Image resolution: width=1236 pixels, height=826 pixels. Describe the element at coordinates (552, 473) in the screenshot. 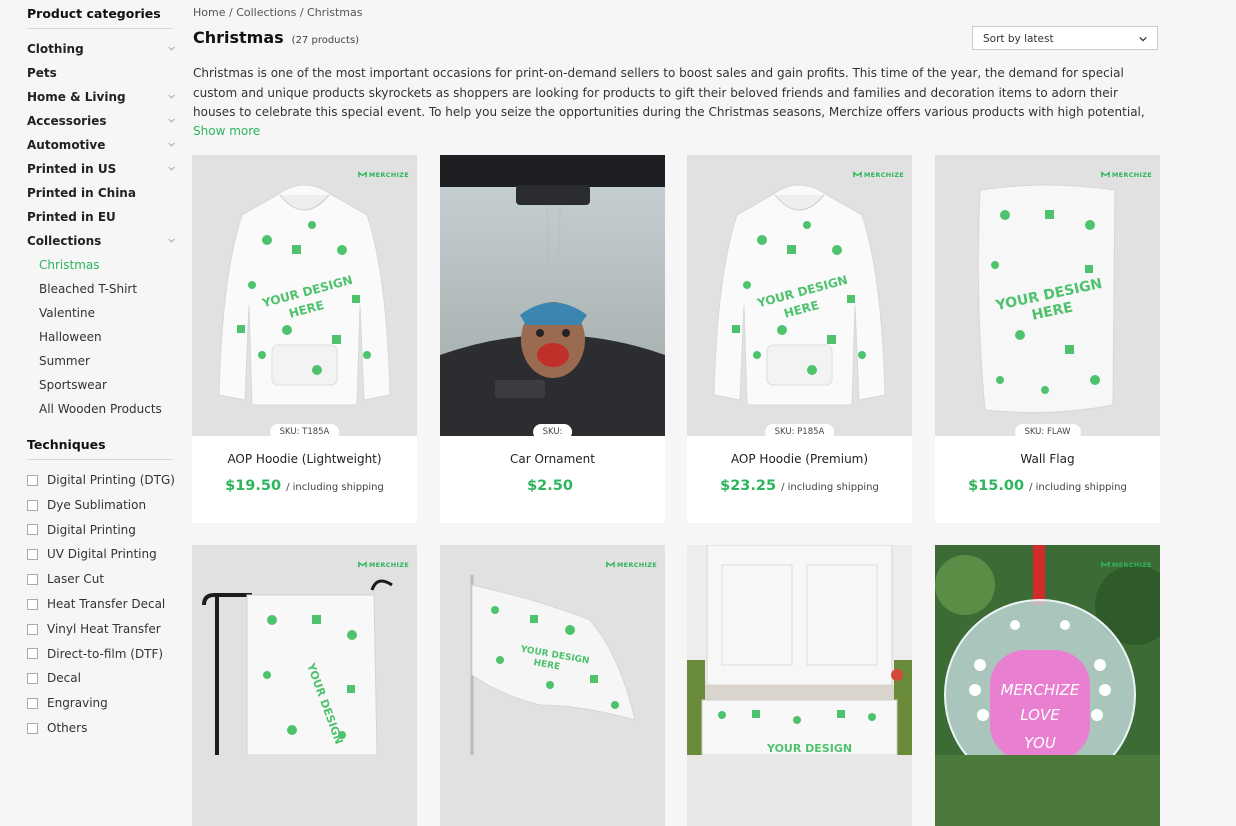

I see `product-info: SKU: Car Ornament $2.50` at that location.